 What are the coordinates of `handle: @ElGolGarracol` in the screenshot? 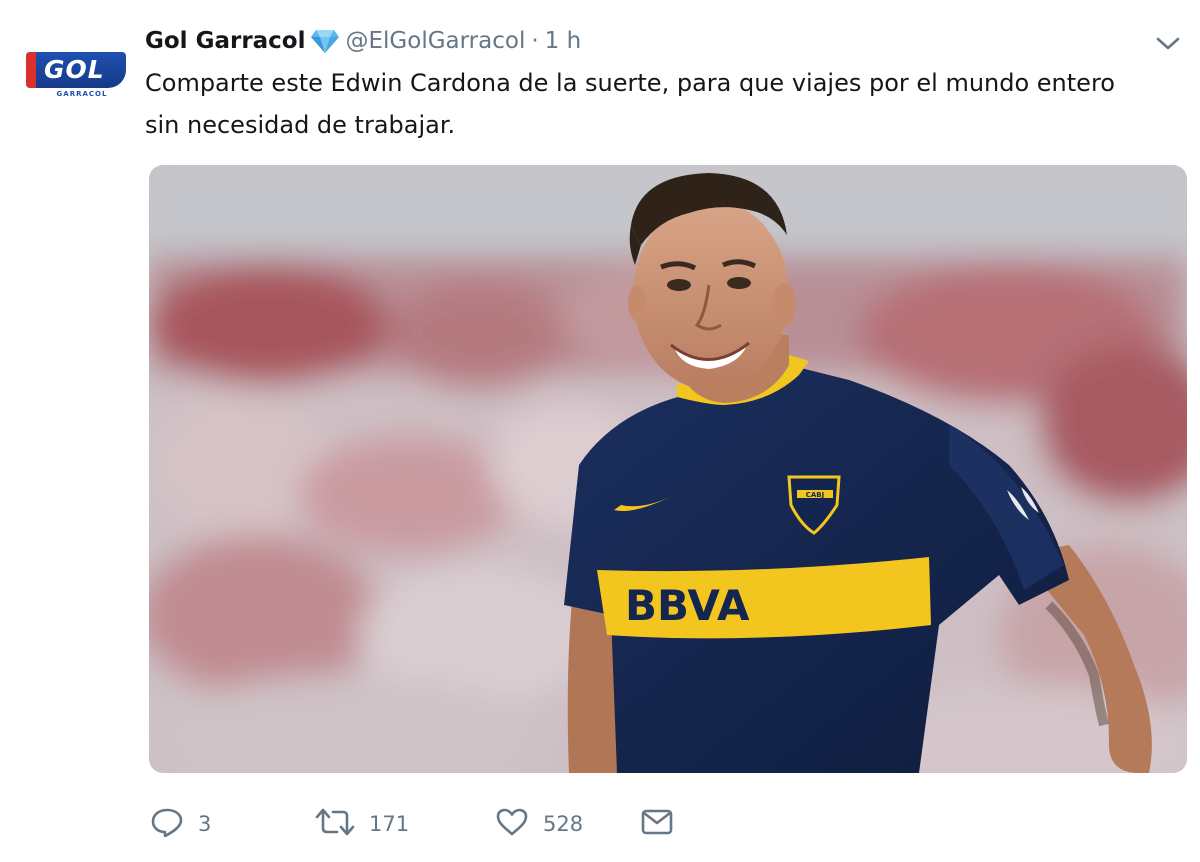 It's located at (436, 41).